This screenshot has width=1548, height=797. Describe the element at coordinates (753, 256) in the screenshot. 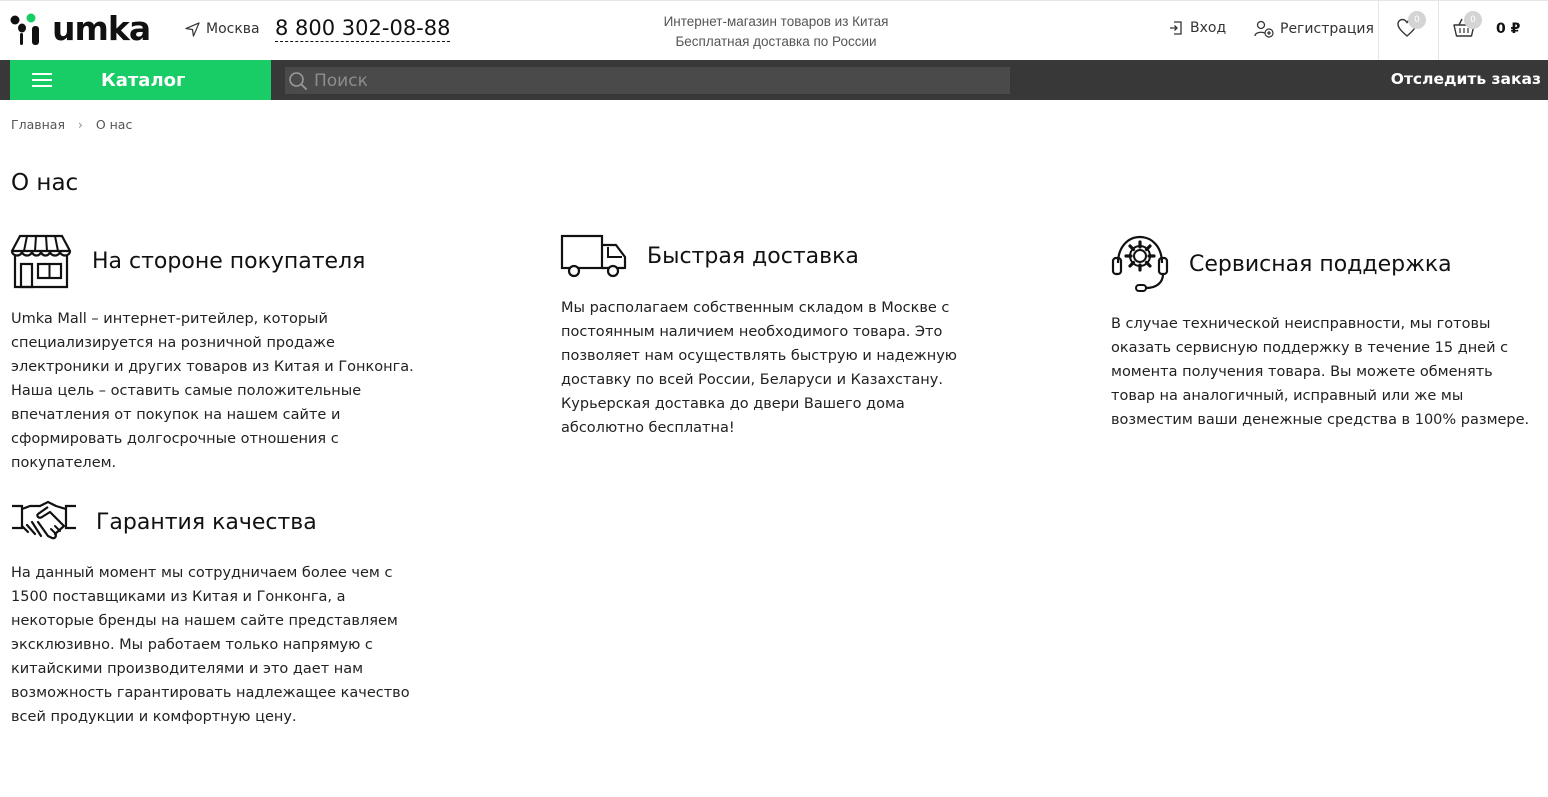

I see `feature-delivery-title: Быстрая доставка` at that location.